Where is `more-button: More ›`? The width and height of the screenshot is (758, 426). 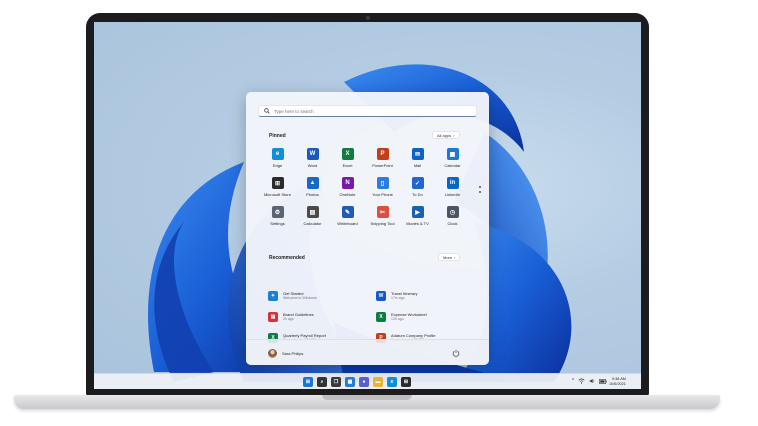
more-button: More › is located at coordinates (449, 257).